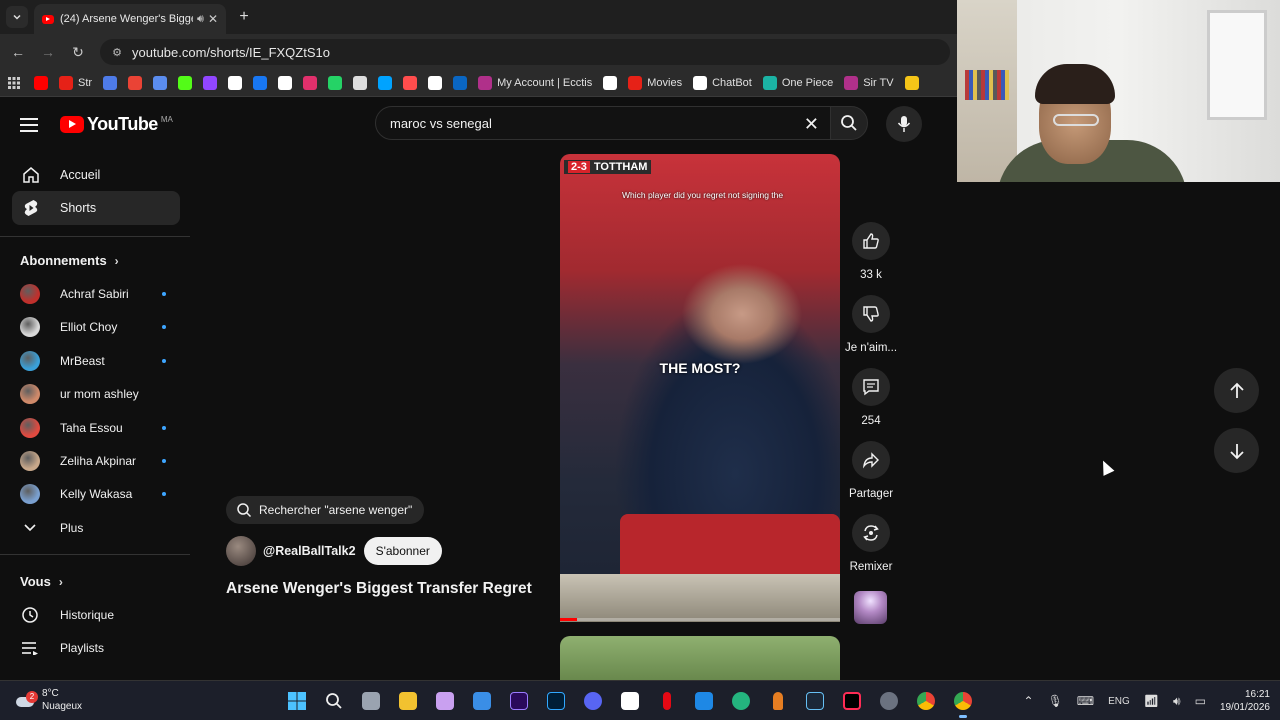  What do you see at coordinates (1119, 701) in the screenshot?
I see `input-language: ENG` at bounding box center [1119, 701].